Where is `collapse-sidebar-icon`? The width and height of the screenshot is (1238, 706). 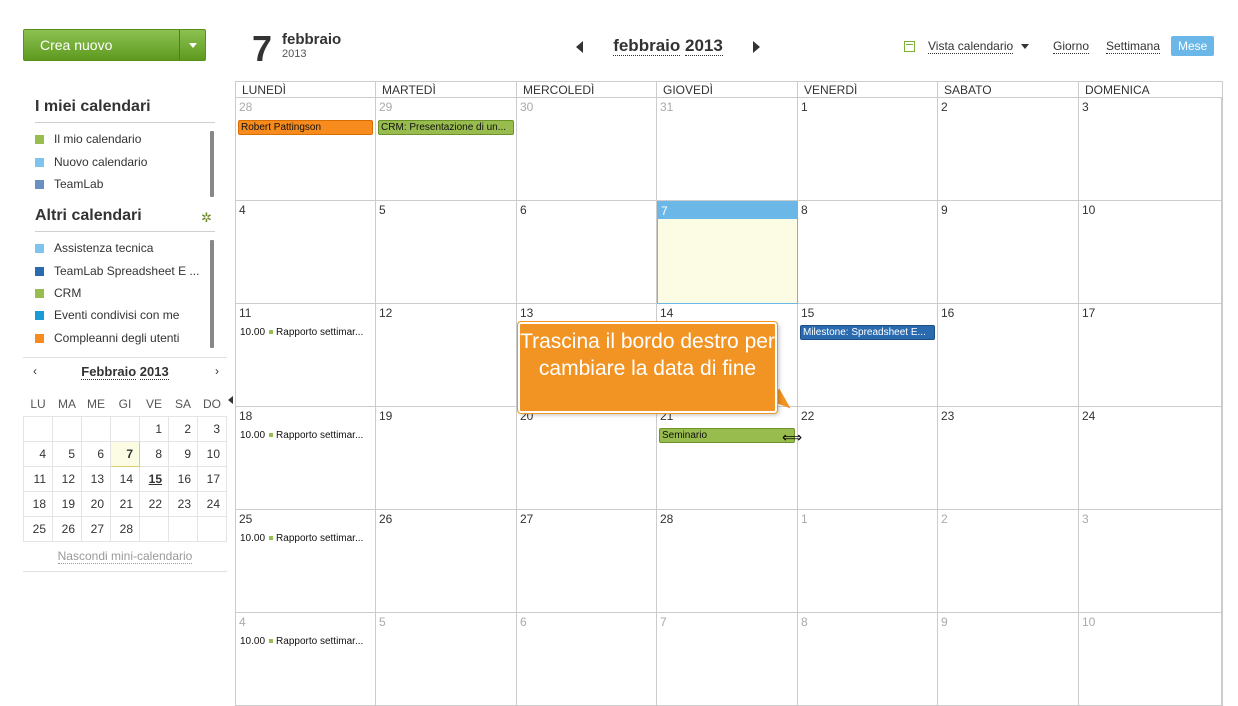 collapse-sidebar-icon is located at coordinates (230, 400).